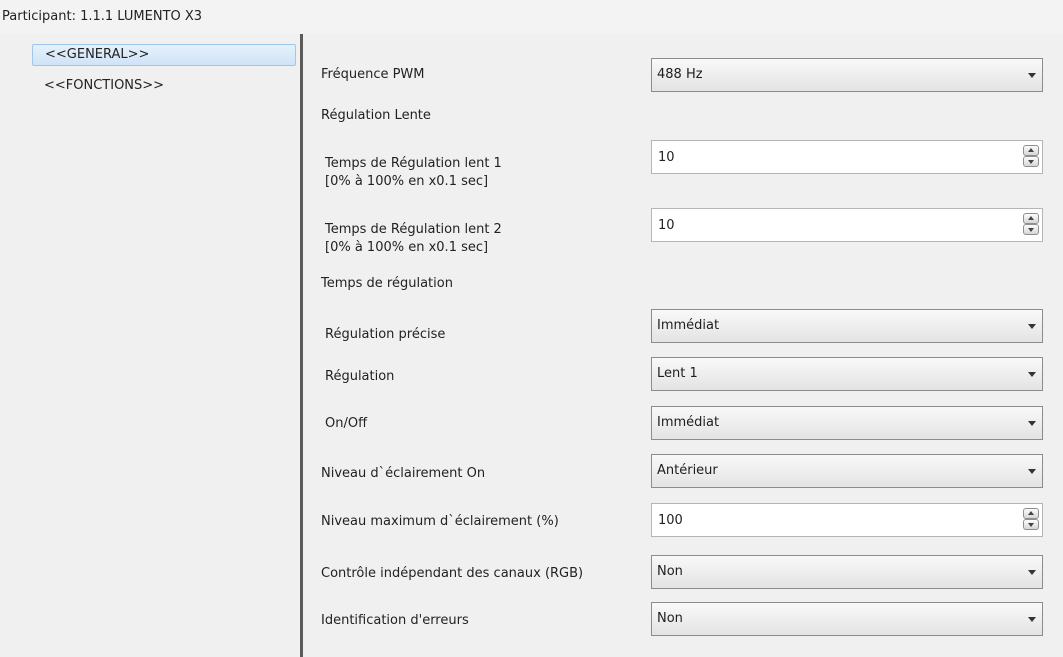 This screenshot has height=657, width=1063. I want to click on slow2-label-text: Temps de Régulation lent 2, so click(413, 229).